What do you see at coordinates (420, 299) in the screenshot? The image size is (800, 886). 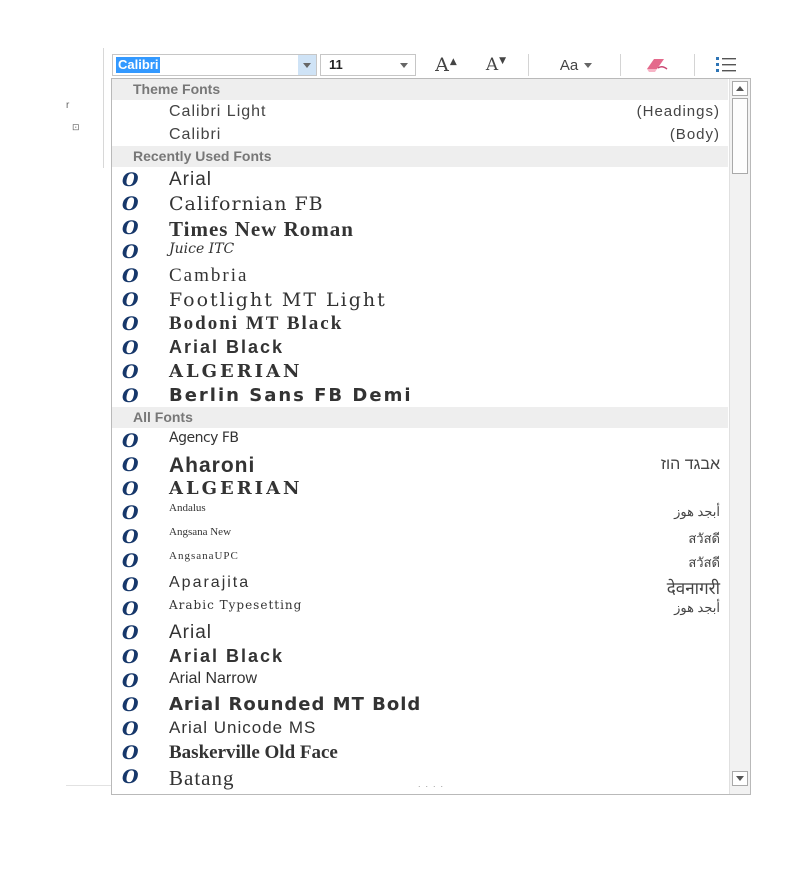 I see `font-item-footlight-mt-light: O Footlight MT Light` at bounding box center [420, 299].